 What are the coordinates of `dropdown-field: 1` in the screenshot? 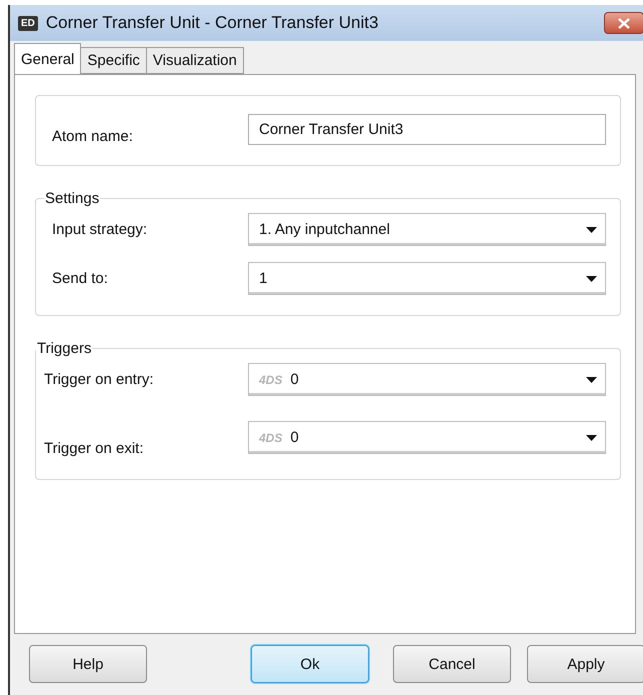 It's located at (427, 278).